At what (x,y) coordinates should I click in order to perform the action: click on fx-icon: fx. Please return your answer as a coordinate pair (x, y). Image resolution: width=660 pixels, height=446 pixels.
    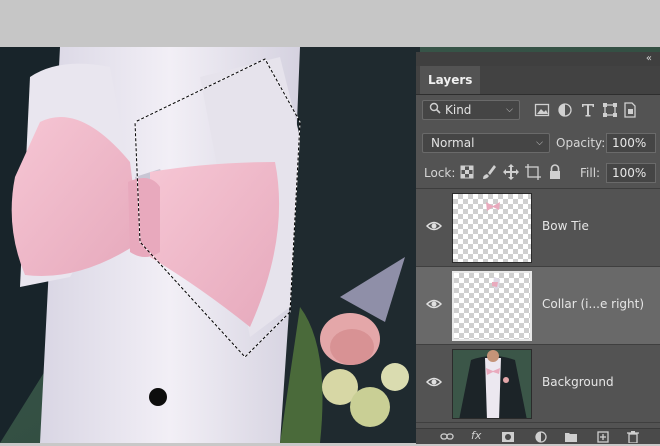
    Looking at the image, I should click on (478, 436).